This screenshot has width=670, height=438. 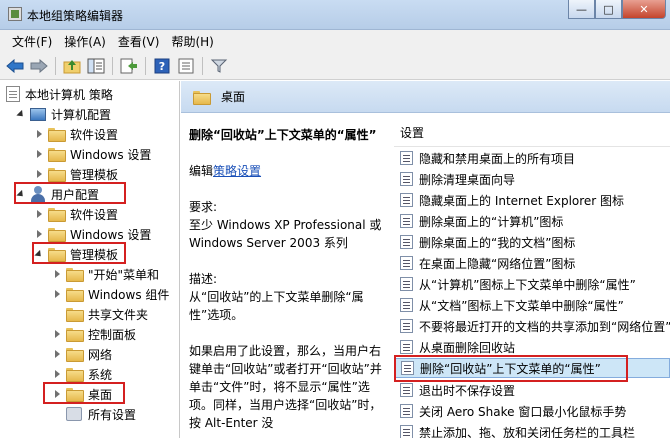 What do you see at coordinates (608, 9) in the screenshot?
I see `maximize-button: □` at bounding box center [608, 9].